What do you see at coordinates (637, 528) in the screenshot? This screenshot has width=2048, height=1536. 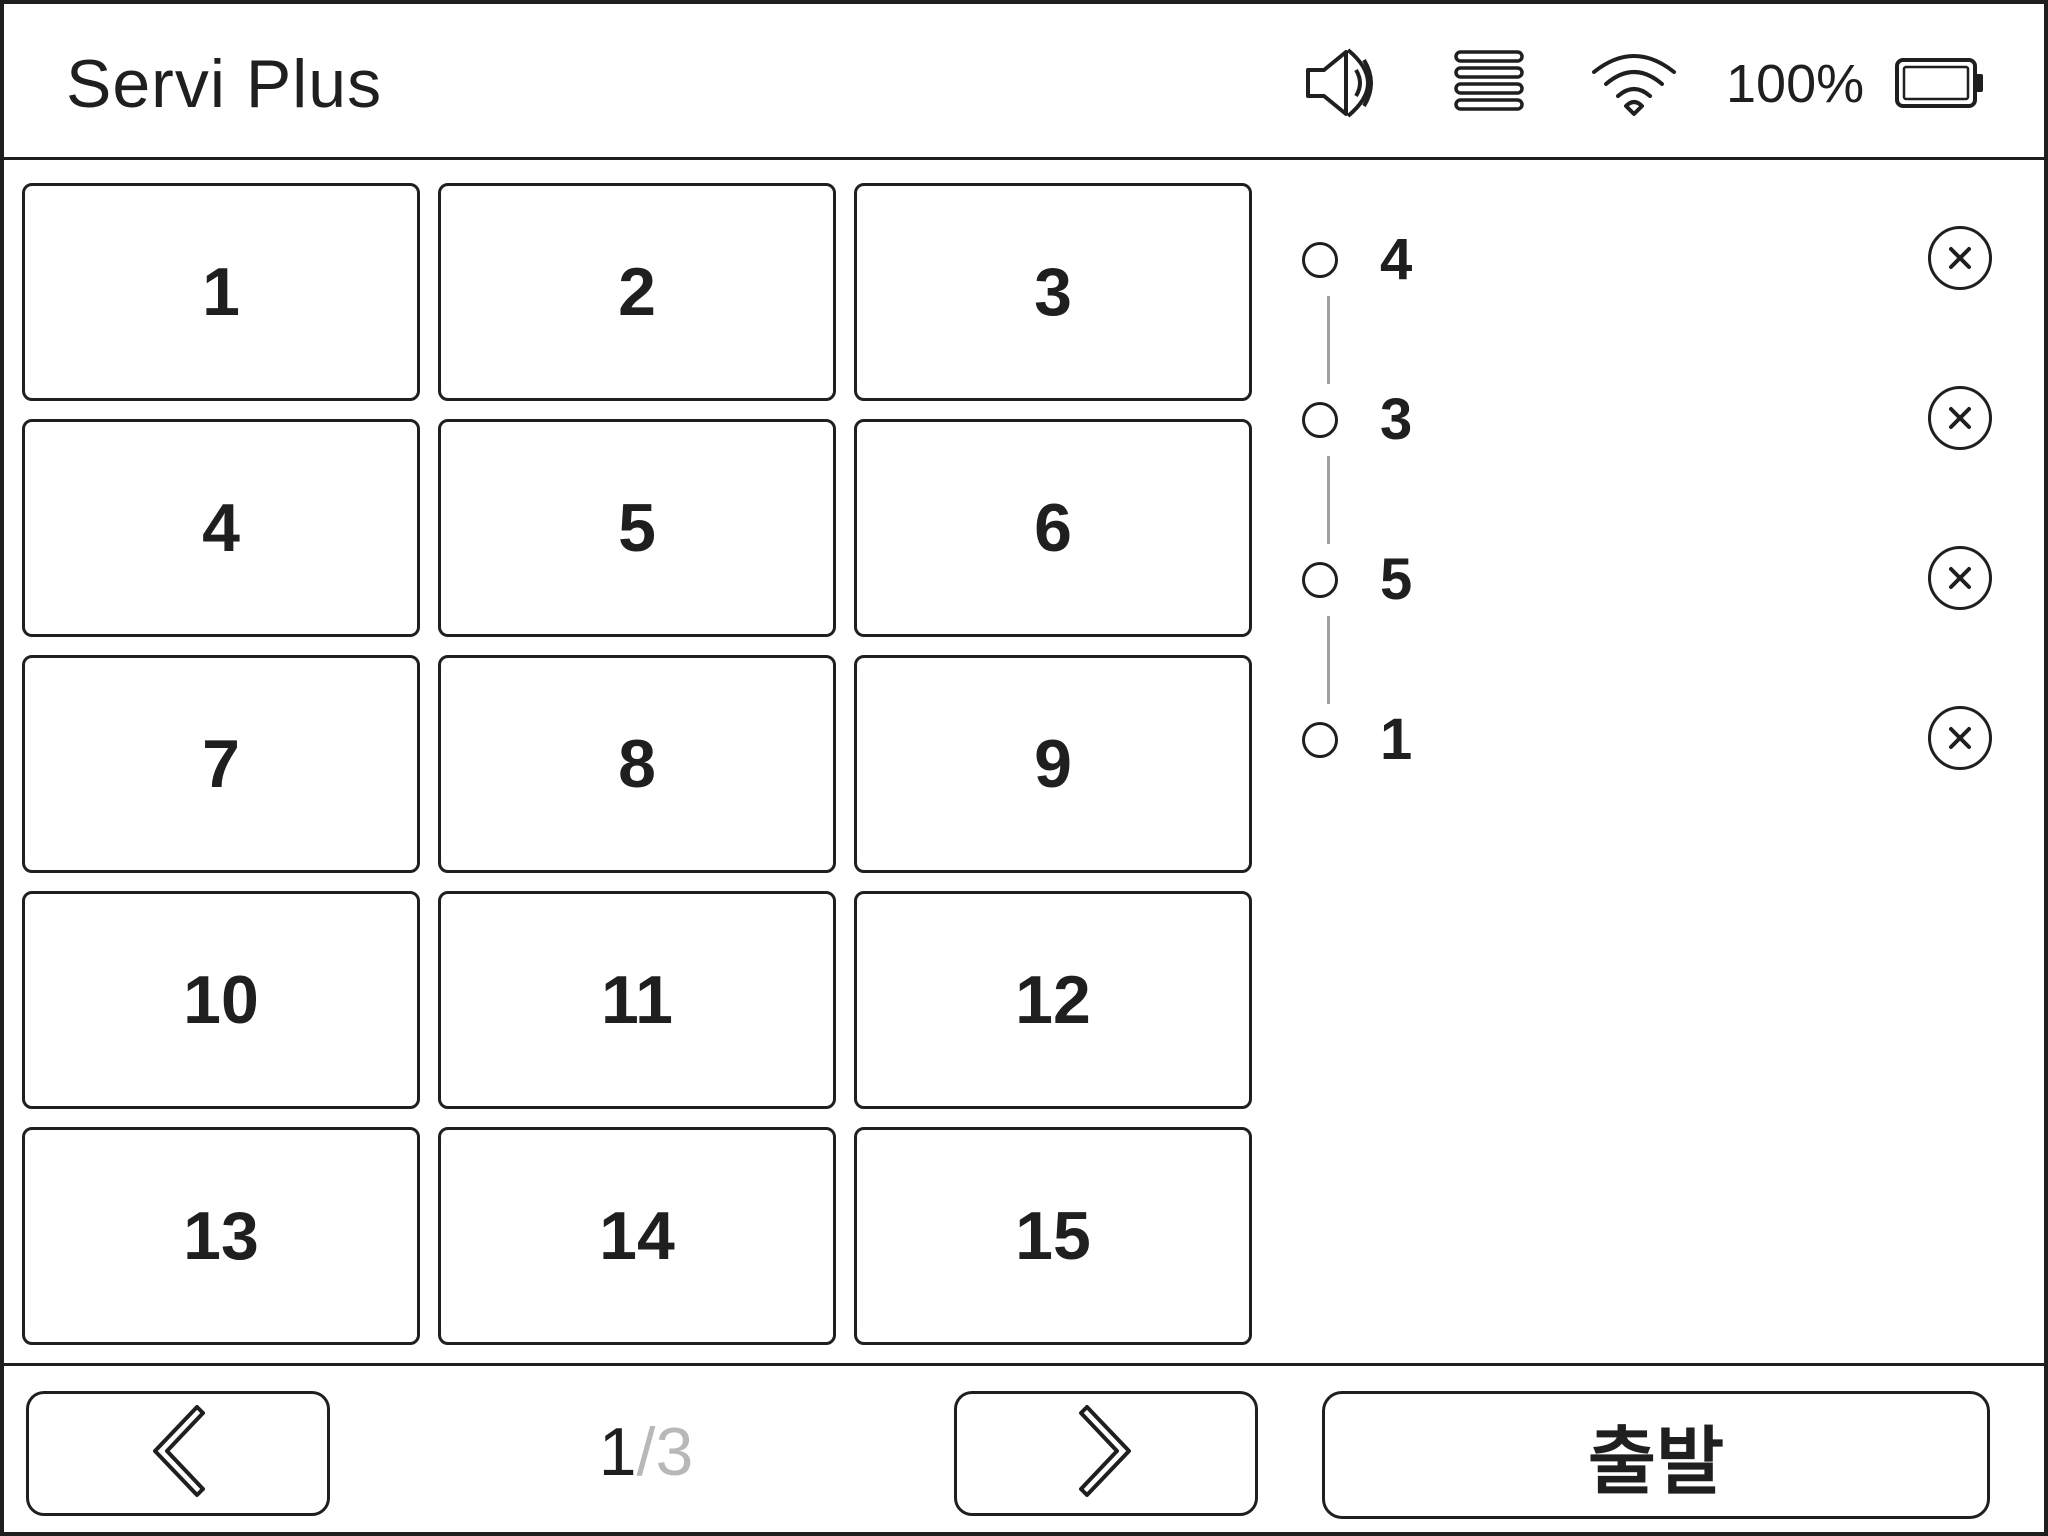 I see `table-button-5: 5` at bounding box center [637, 528].